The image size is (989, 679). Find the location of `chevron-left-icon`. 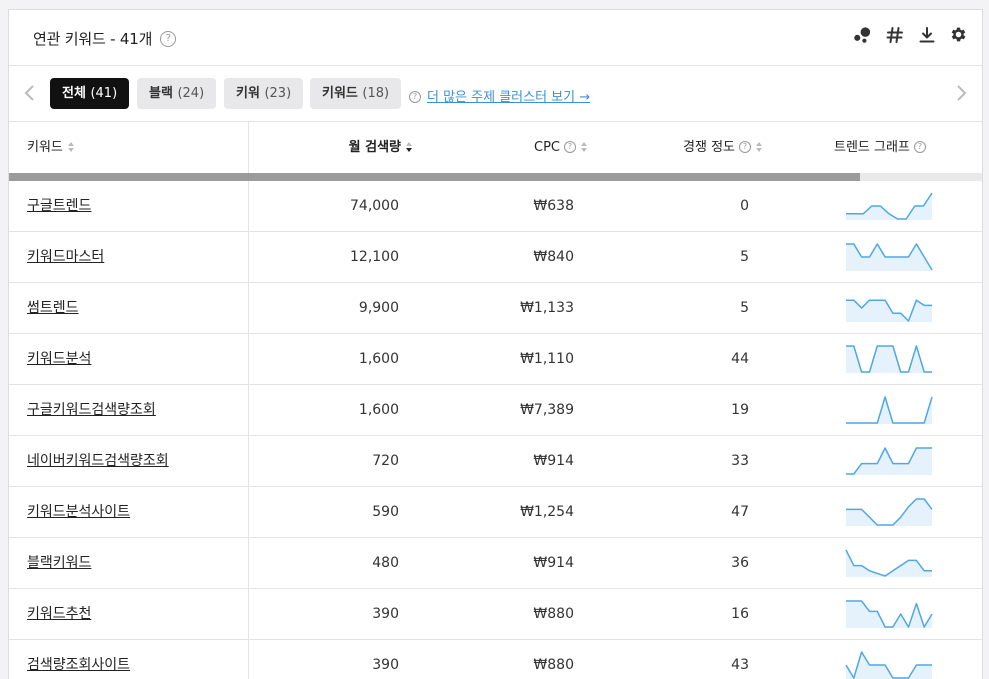

chevron-left-icon is located at coordinates (30, 93).